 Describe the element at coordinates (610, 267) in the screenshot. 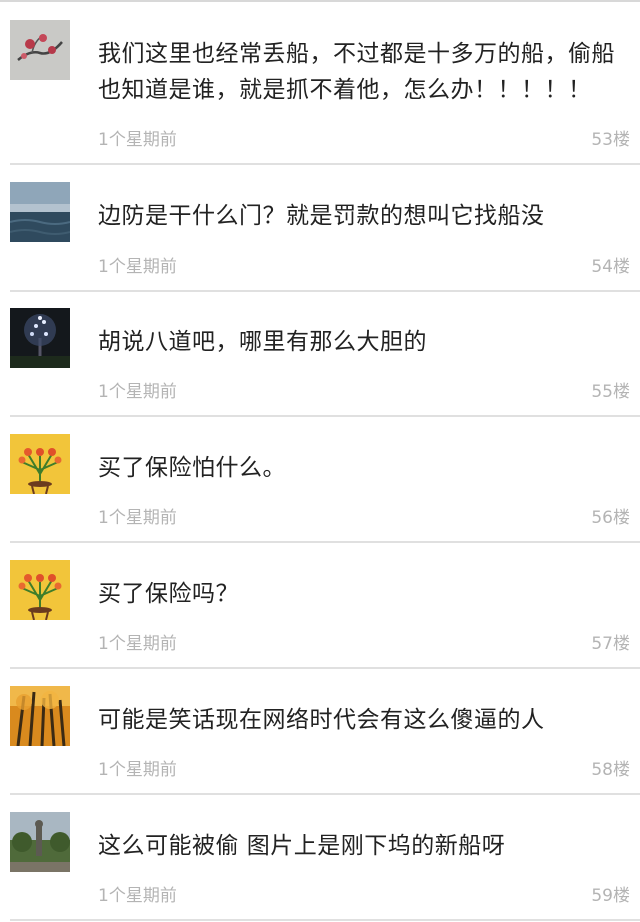

I see `floor-number: 54楼` at that location.